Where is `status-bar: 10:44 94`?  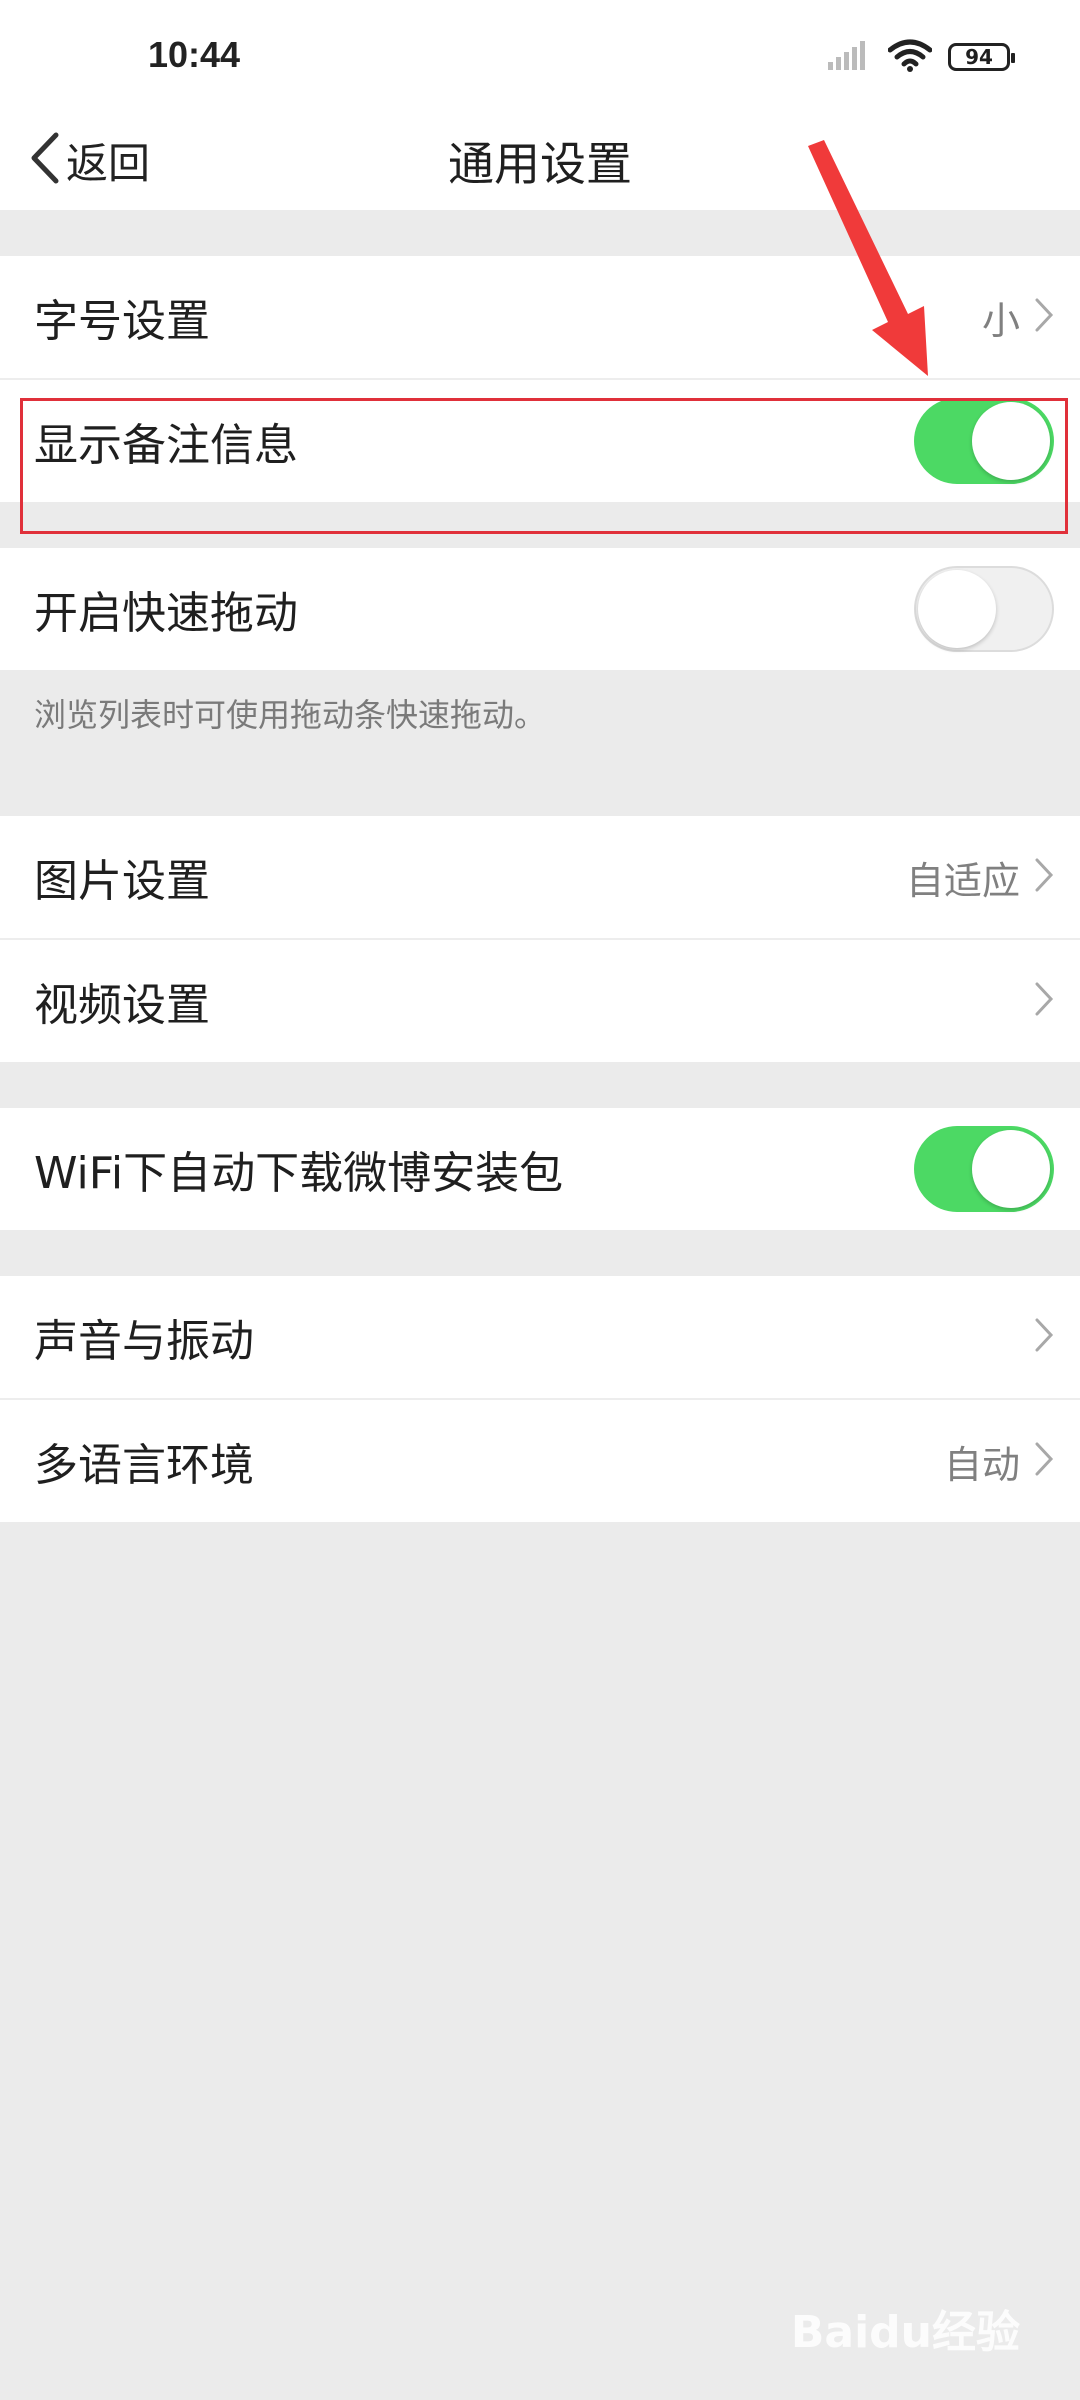
status-bar: 10:44 94 is located at coordinates (540, 55).